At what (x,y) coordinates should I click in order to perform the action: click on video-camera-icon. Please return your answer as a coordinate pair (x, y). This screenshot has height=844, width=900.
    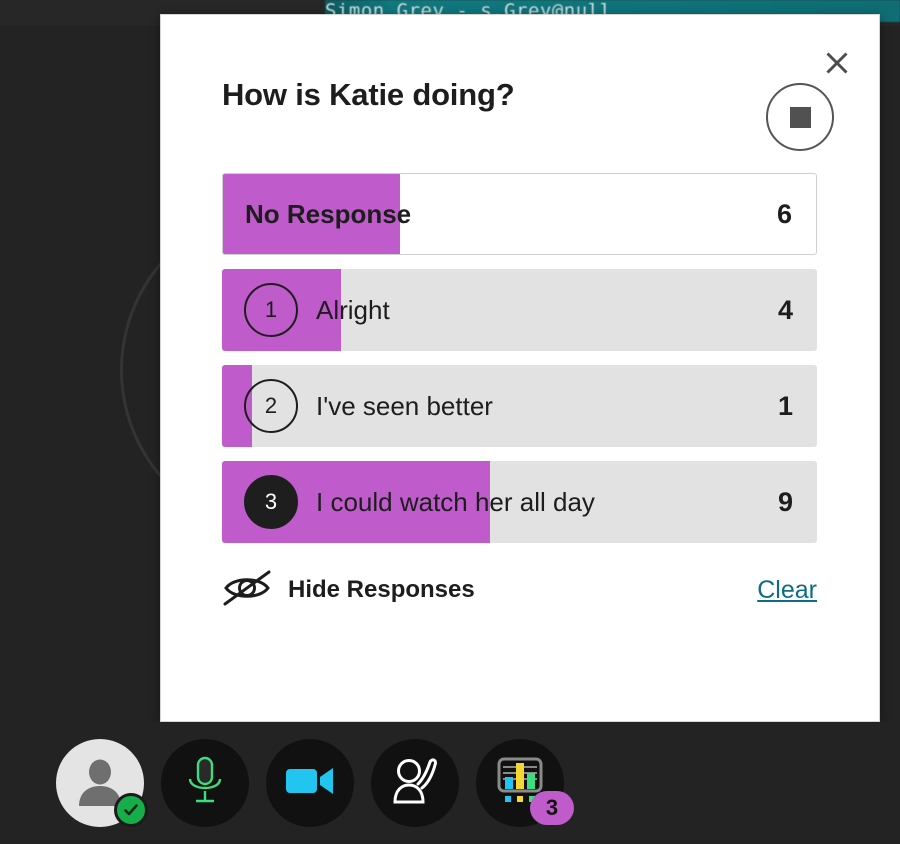
    Looking at the image, I should click on (310, 783).